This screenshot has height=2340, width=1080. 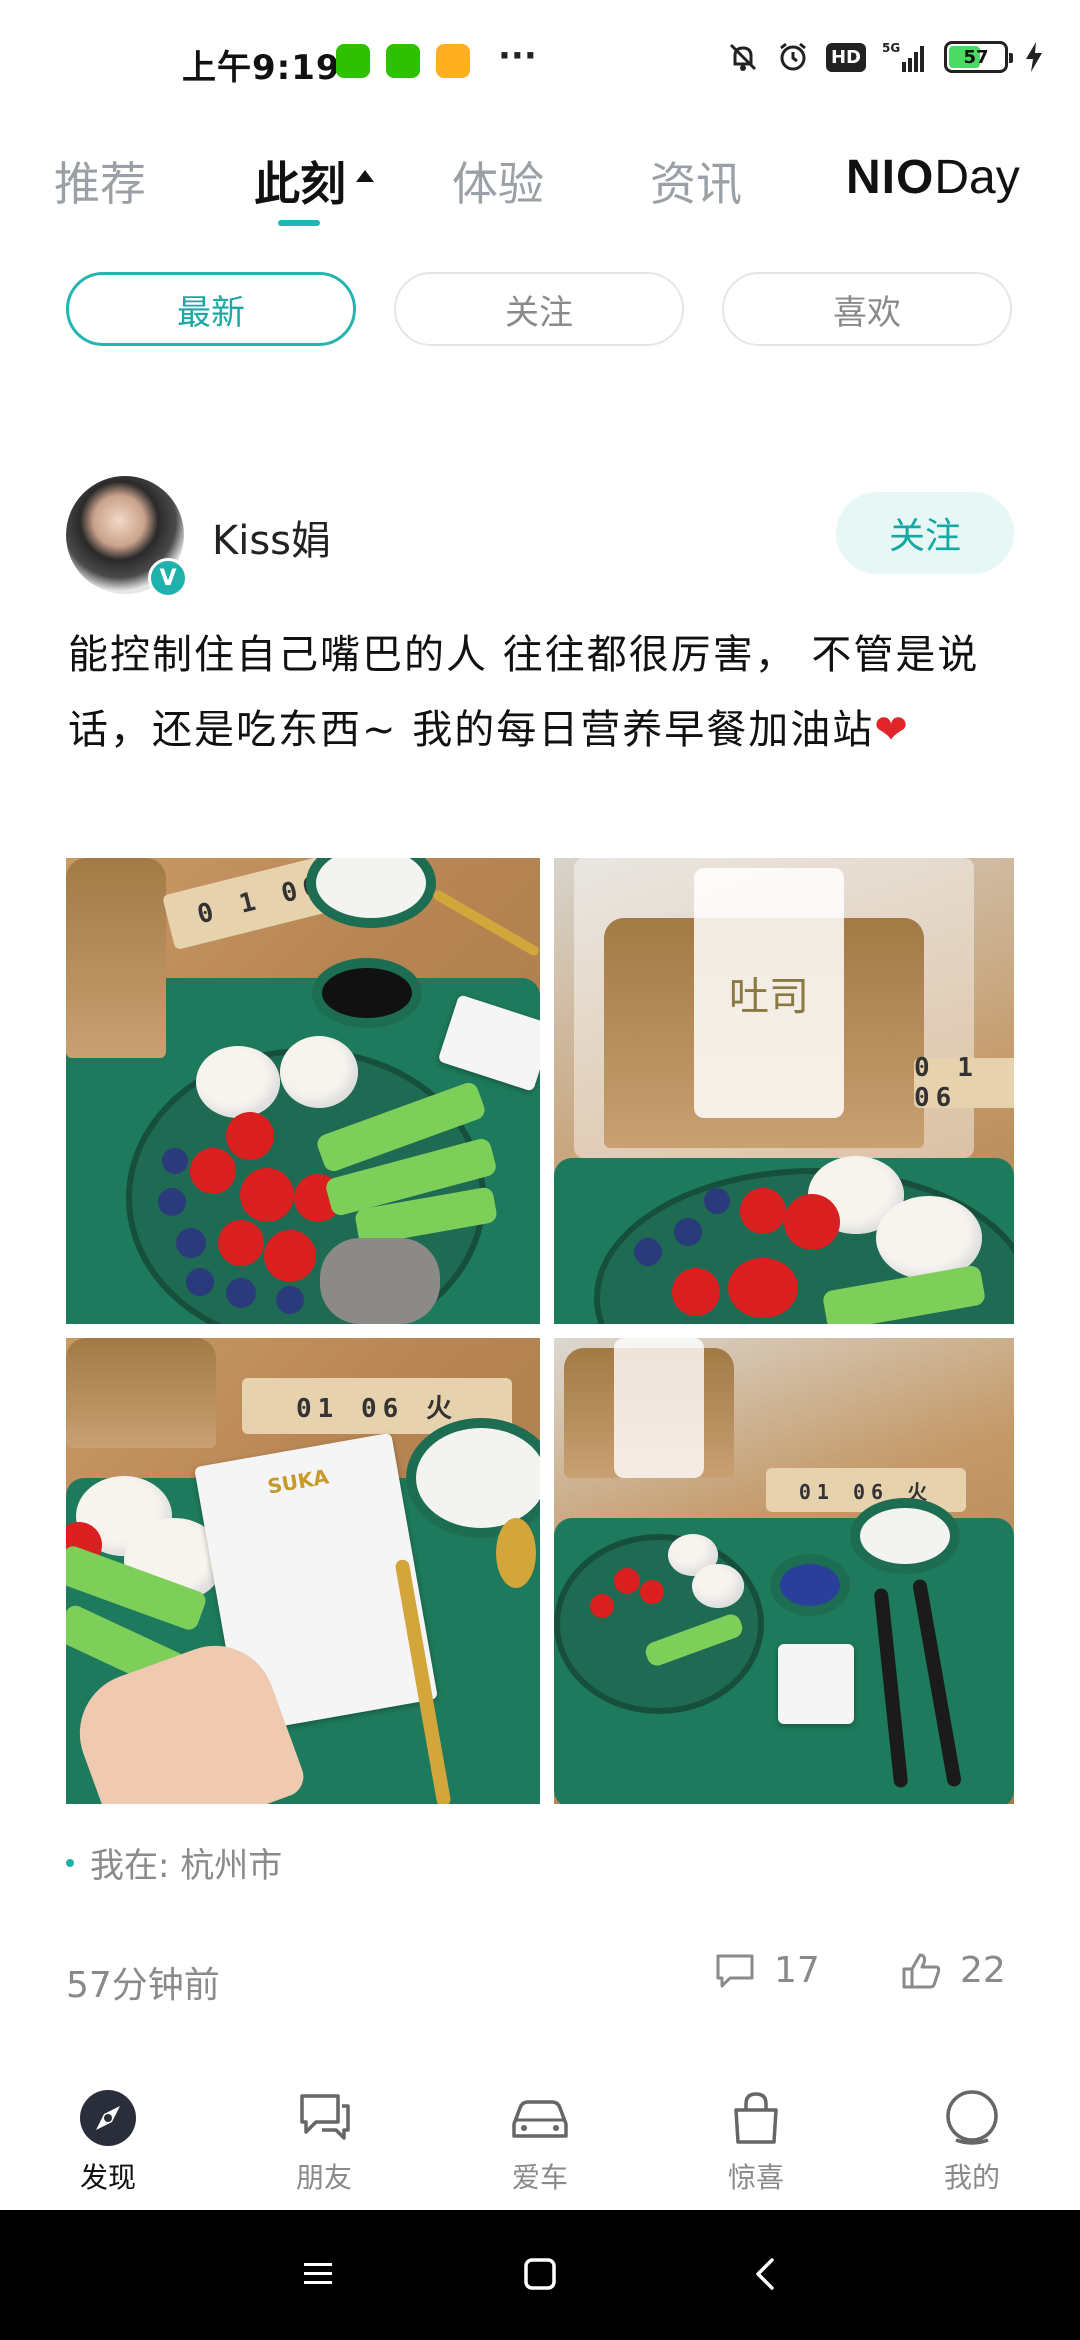 What do you see at coordinates (971, 2177) in the screenshot?
I see `nav-label-me: 我的` at bounding box center [971, 2177].